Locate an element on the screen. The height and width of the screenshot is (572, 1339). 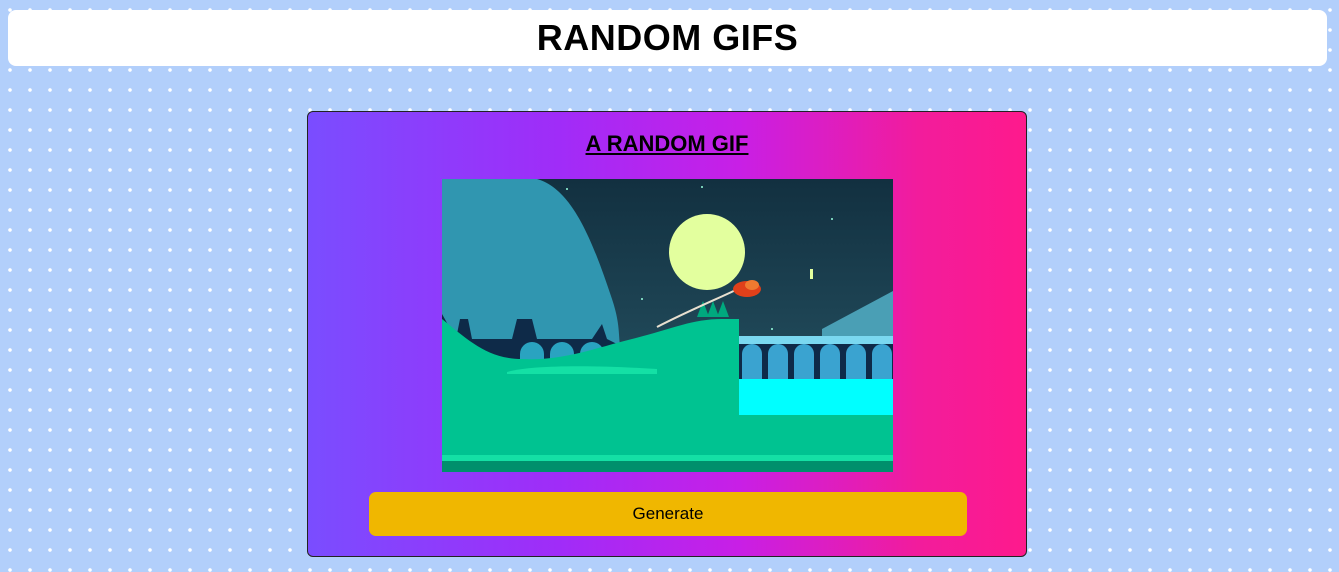
page-title: RANDOM GIFS is located at coordinates (667, 37).